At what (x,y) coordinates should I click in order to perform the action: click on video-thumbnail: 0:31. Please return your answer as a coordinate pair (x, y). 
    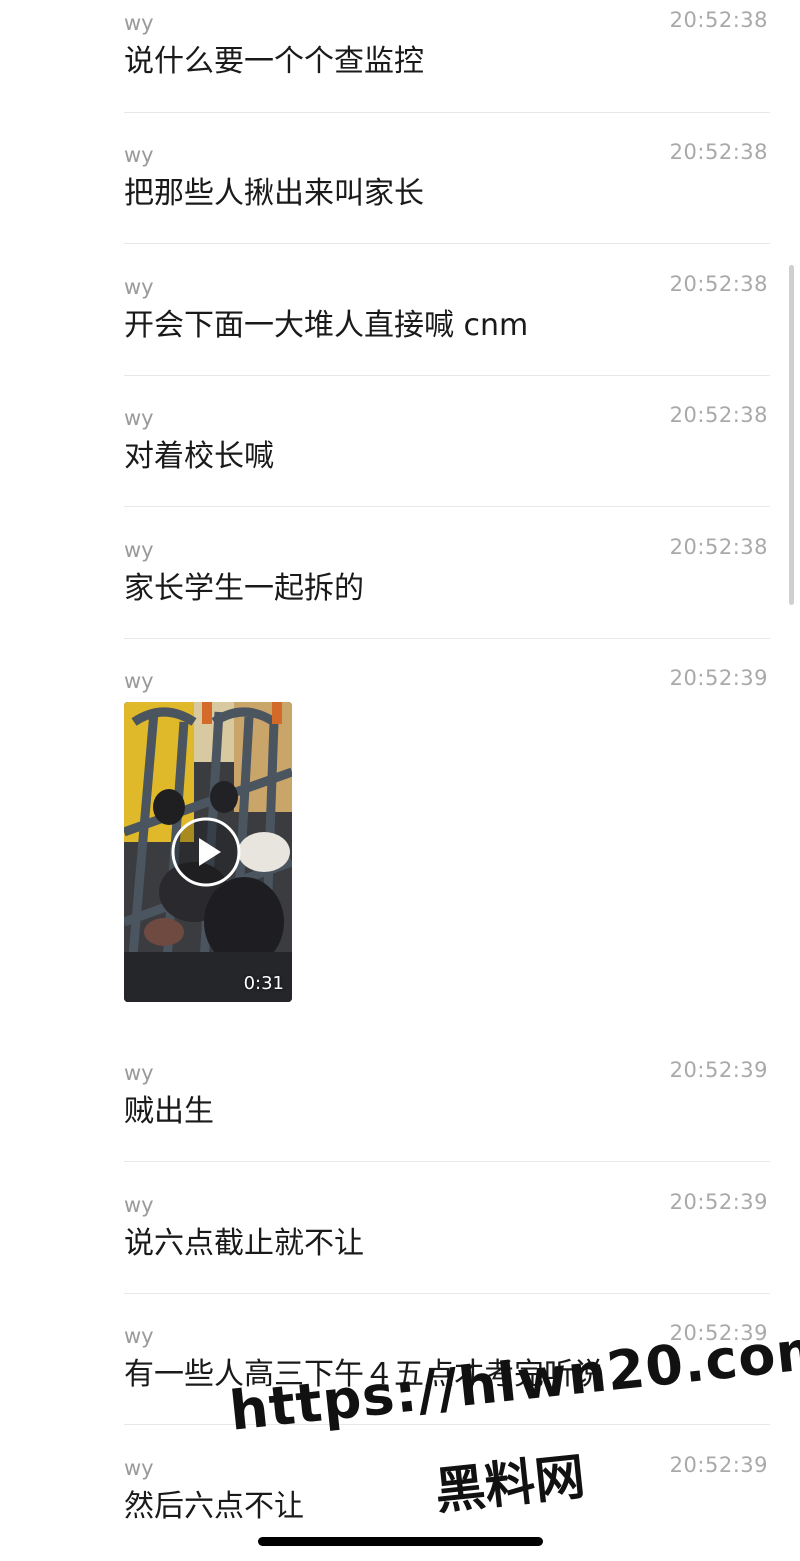
    Looking at the image, I should click on (208, 852).